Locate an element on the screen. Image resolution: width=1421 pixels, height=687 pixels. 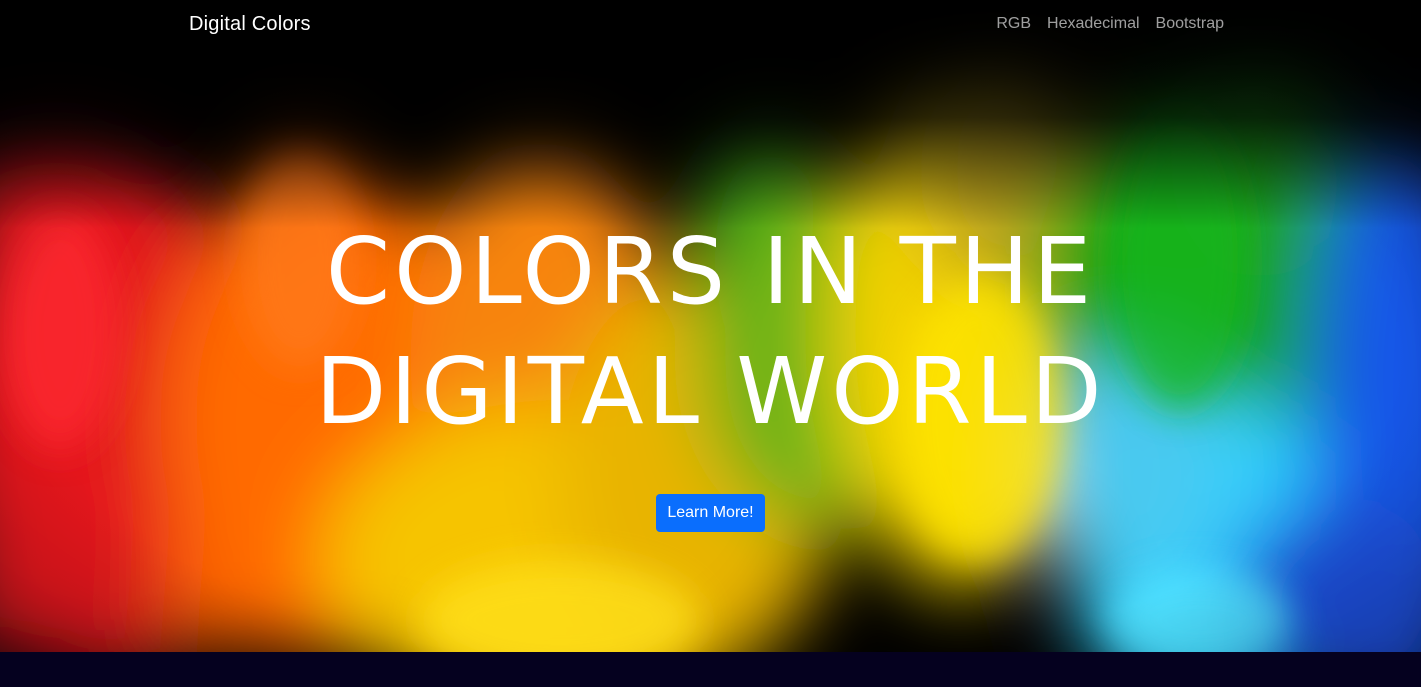
nav-link-rgb: RGB is located at coordinates (1013, 24).